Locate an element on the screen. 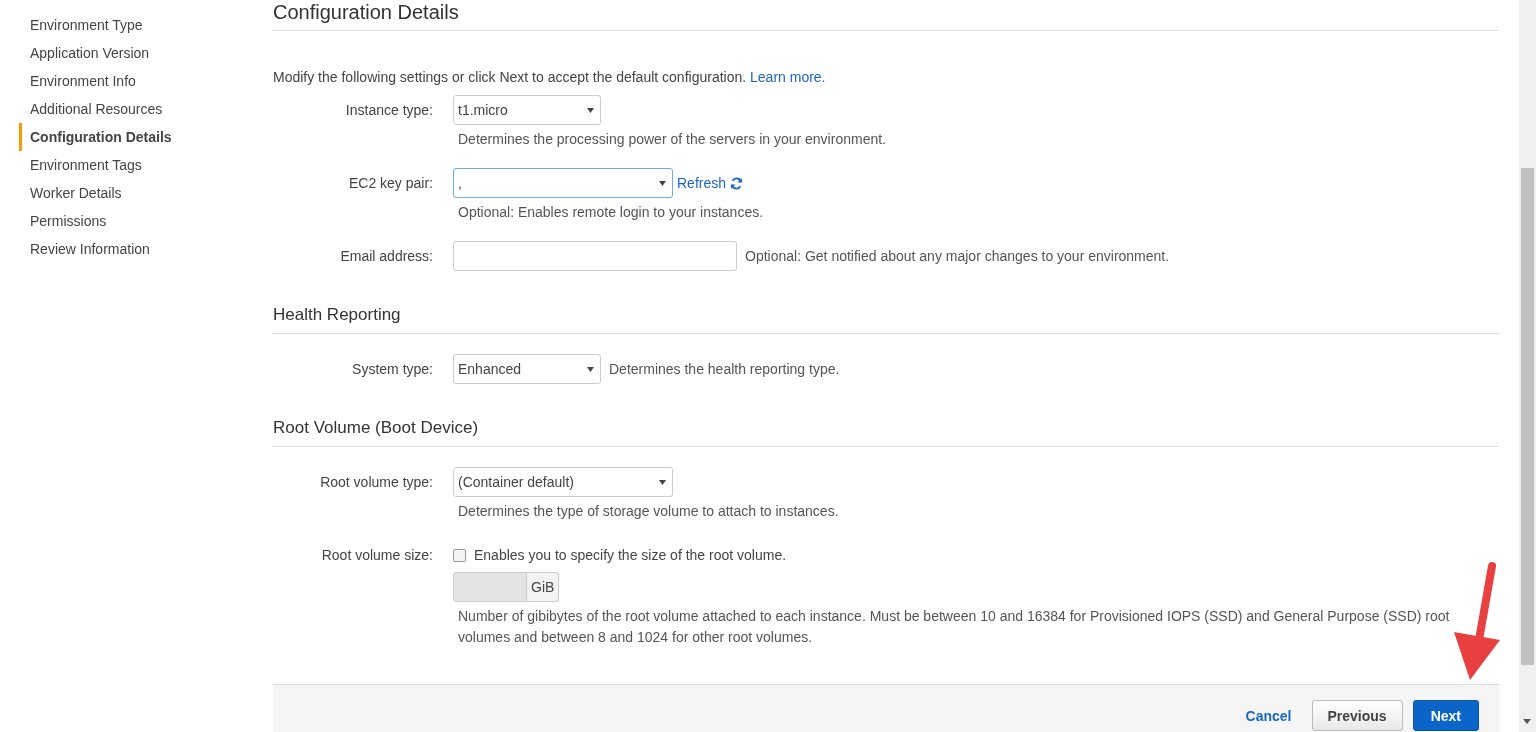 This screenshot has width=1536, height=732. scrollbar is located at coordinates (1527, 366).